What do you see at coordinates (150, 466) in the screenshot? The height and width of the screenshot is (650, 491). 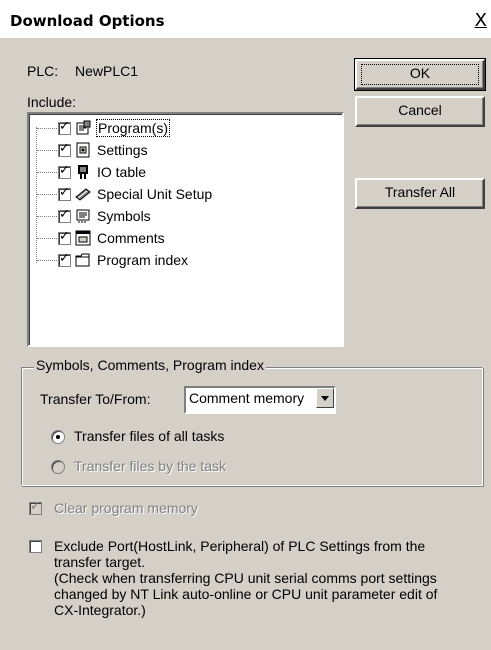 I see `radio-by-task-label: Transfer files by the task` at bounding box center [150, 466].